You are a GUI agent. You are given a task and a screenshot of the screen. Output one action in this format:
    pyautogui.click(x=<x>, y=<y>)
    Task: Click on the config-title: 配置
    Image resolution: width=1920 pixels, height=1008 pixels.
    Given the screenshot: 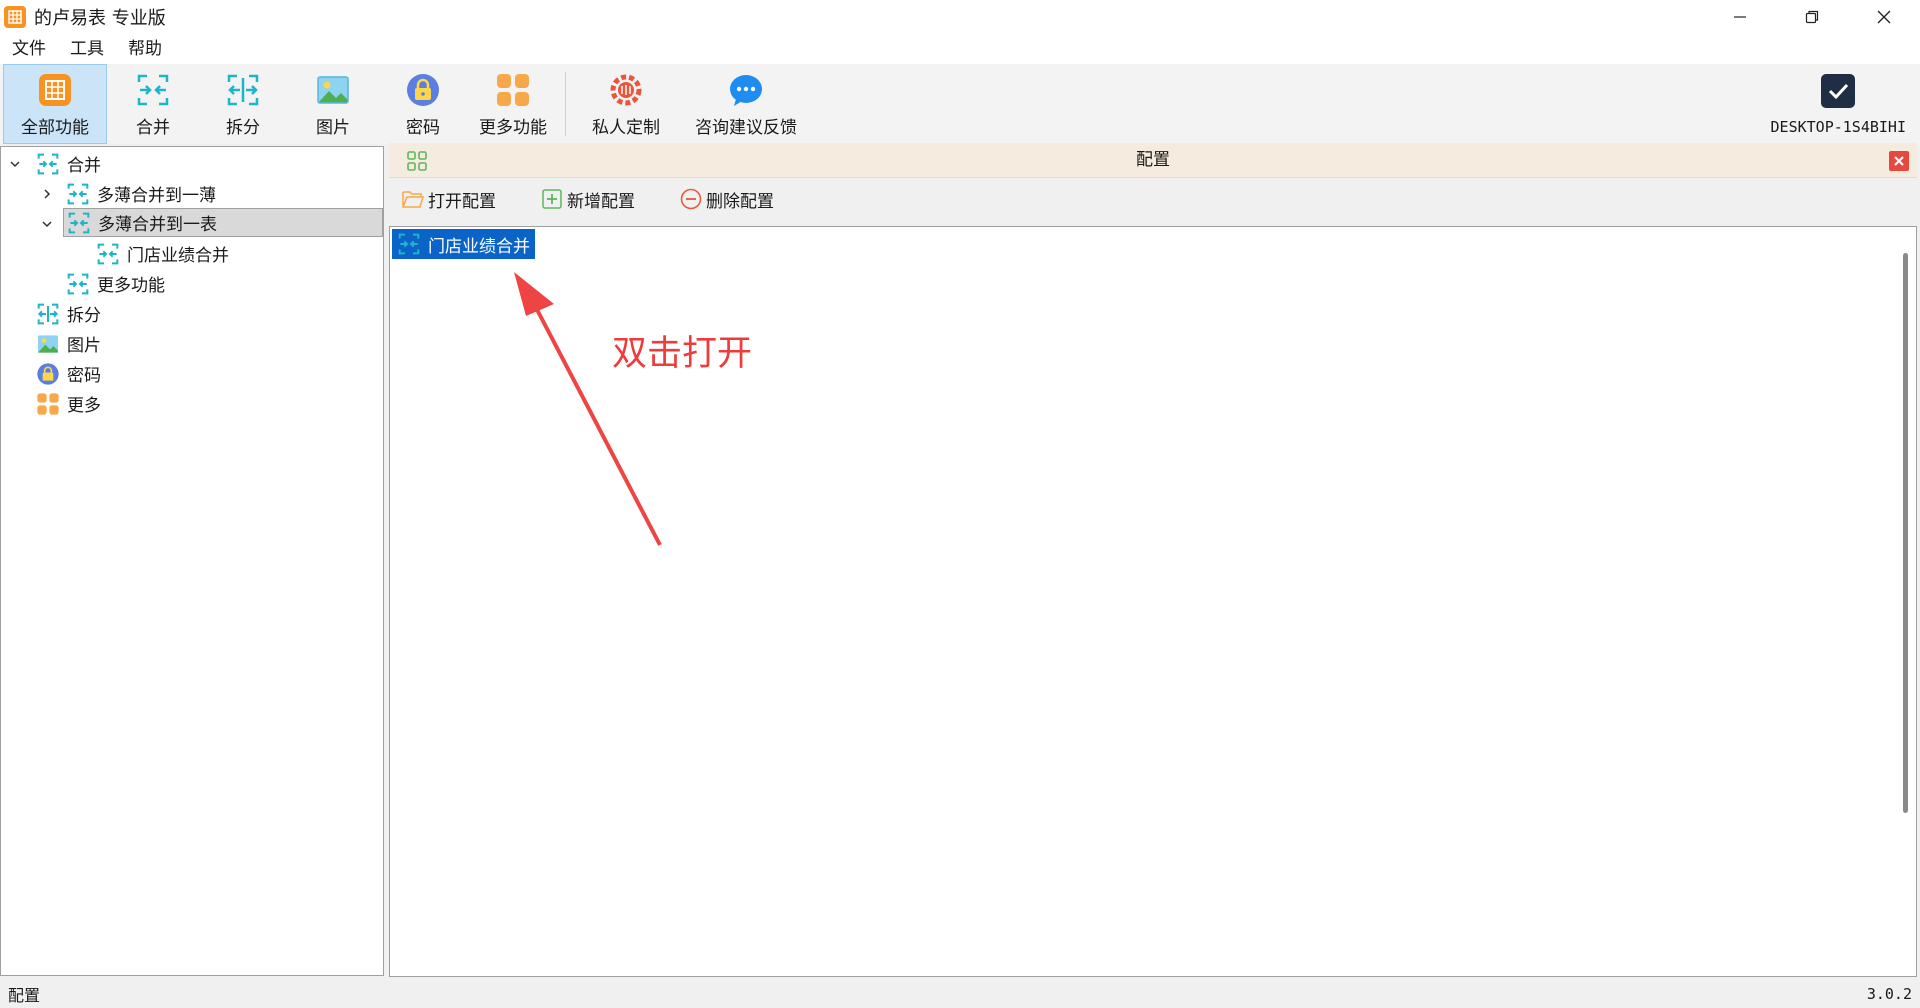 What is the action you would take?
    pyautogui.click(x=1153, y=160)
    